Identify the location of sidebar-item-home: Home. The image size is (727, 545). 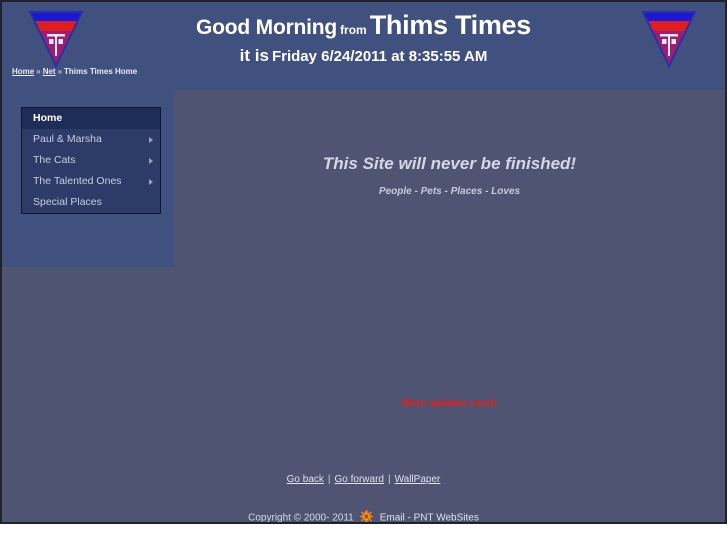
(91, 118).